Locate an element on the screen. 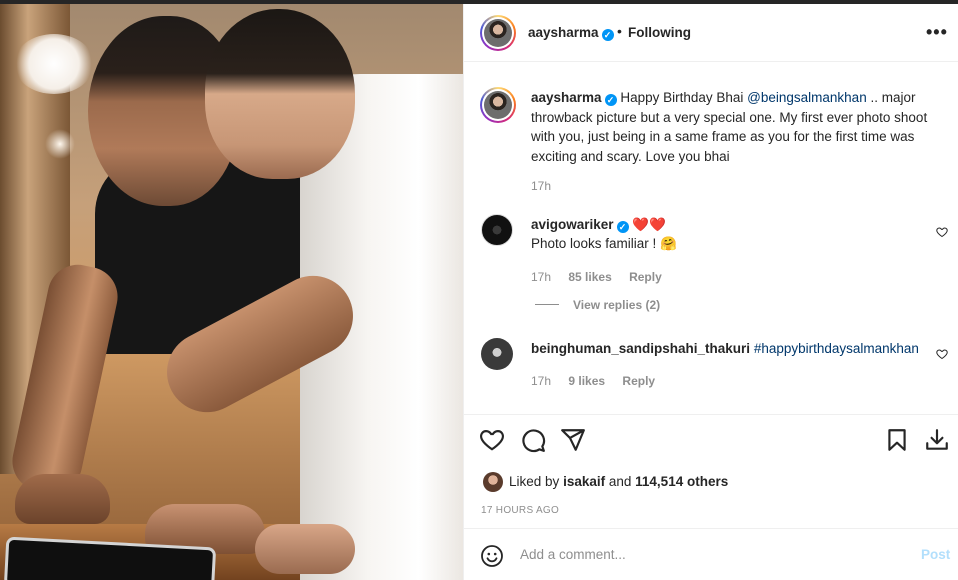 Image resolution: width=958 pixels, height=580 pixels. add-comment-bar: Add a comment... Post is located at coordinates (711, 554).